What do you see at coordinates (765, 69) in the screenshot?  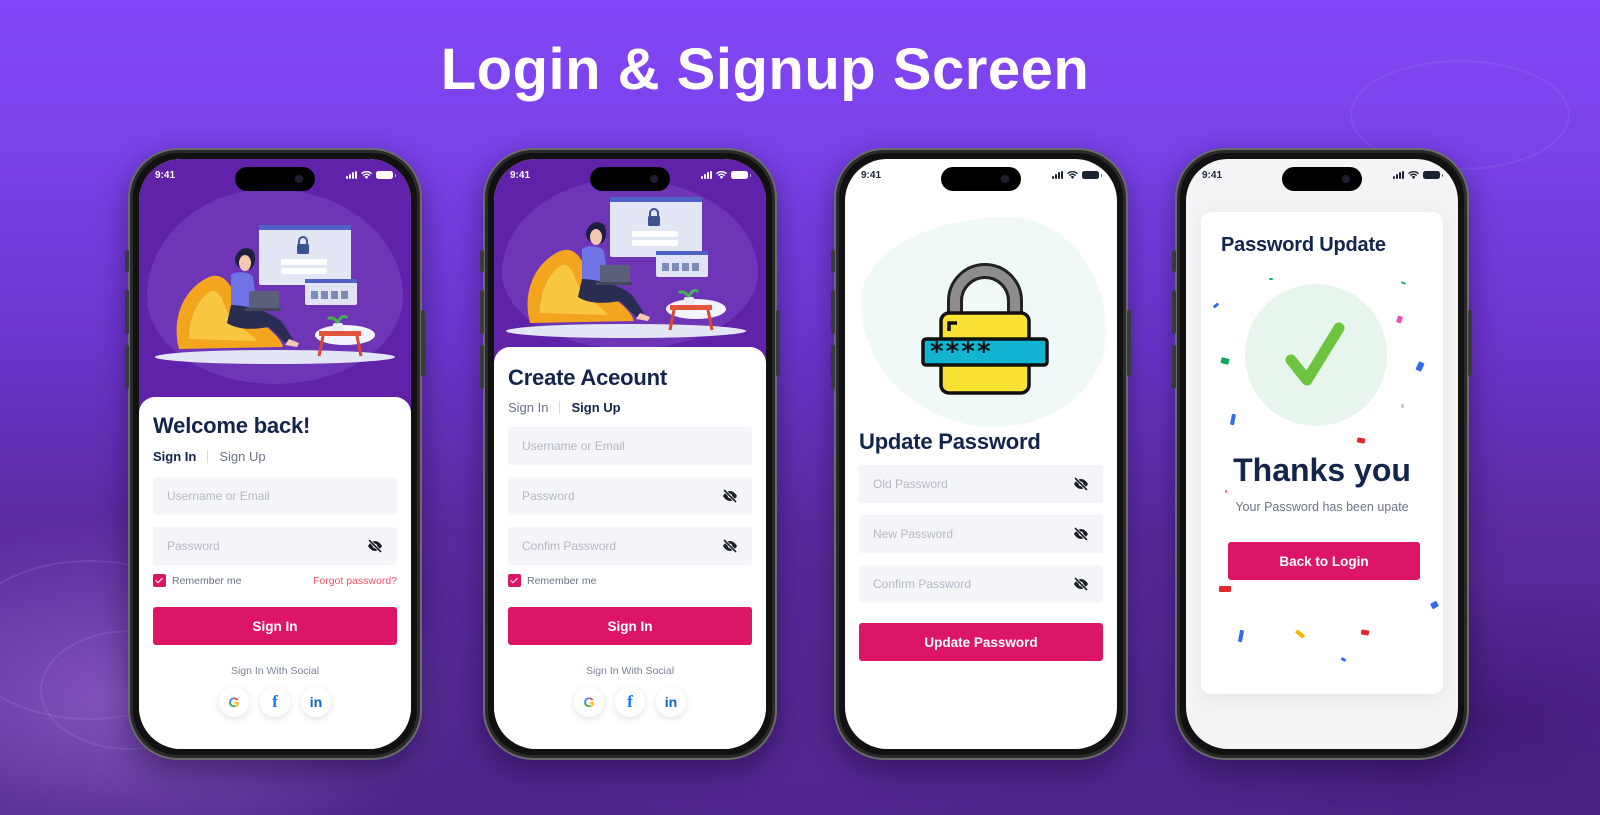 I see `page-headline: Login & Signup Screen` at bounding box center [765, 69].